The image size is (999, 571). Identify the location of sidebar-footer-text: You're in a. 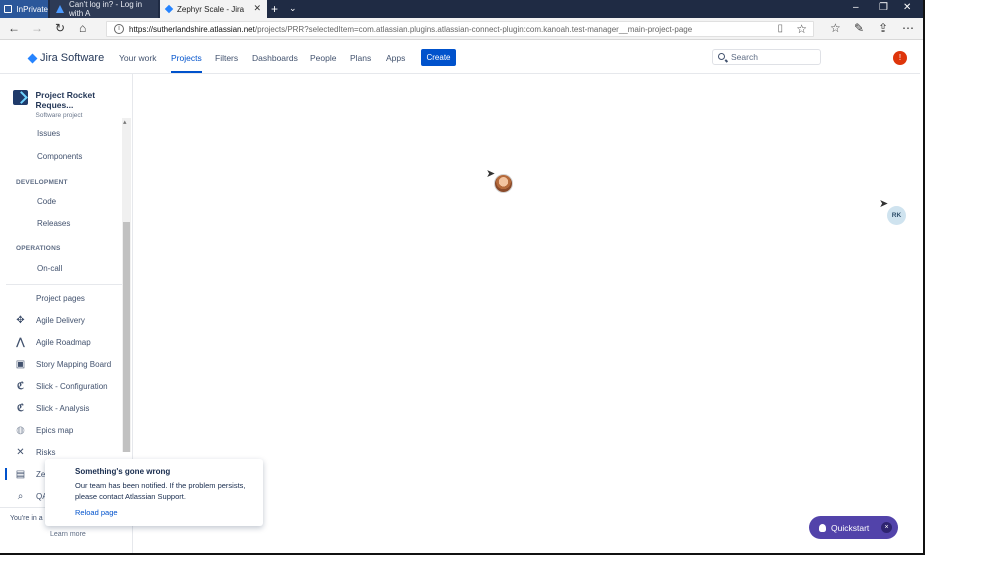
(26, 518).